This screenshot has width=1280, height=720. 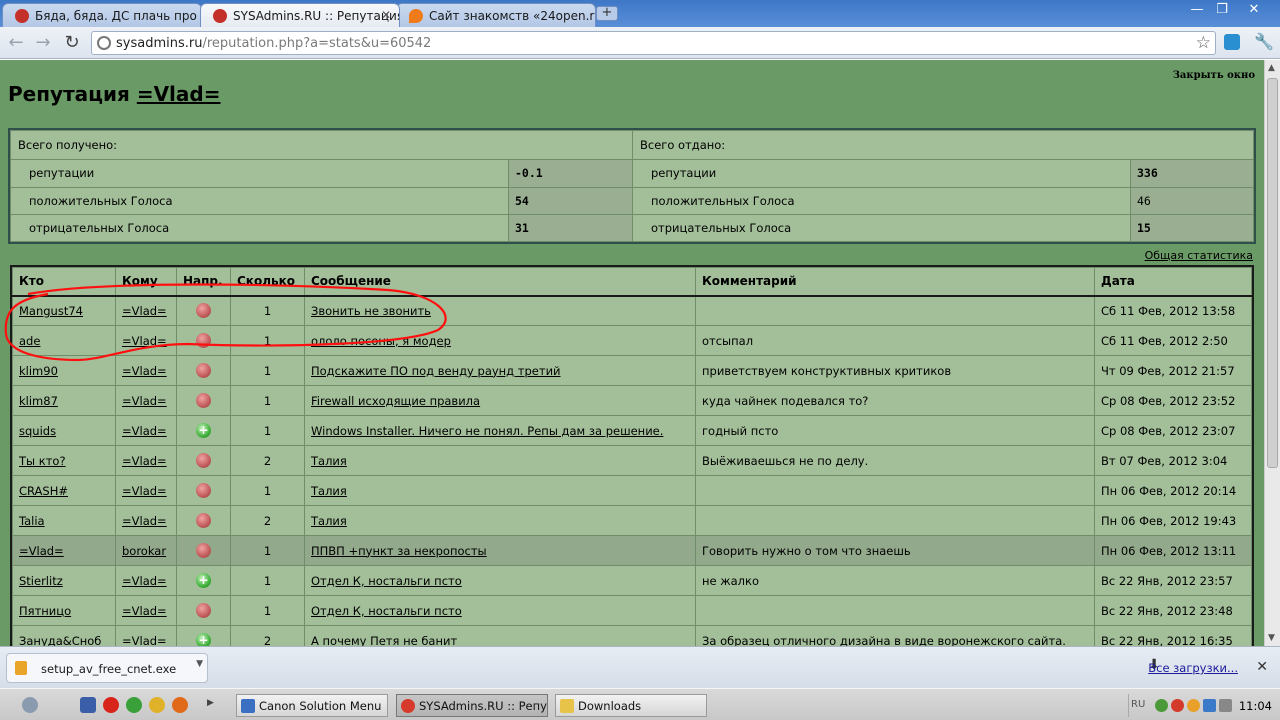 I want to click on bookmark-star-icon: ☆, so click(x=1203, y=43).